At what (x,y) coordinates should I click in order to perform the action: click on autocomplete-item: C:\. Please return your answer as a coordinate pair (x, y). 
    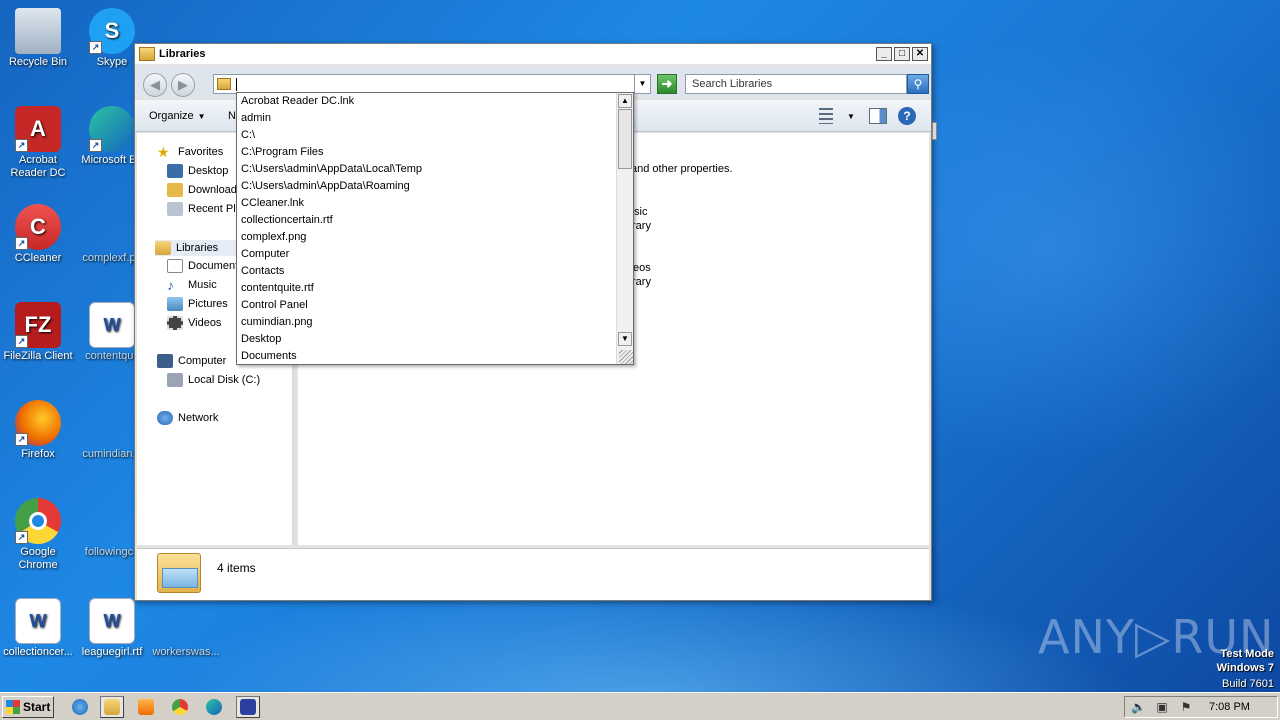
    Looking at the image, I should click on (429, 135).